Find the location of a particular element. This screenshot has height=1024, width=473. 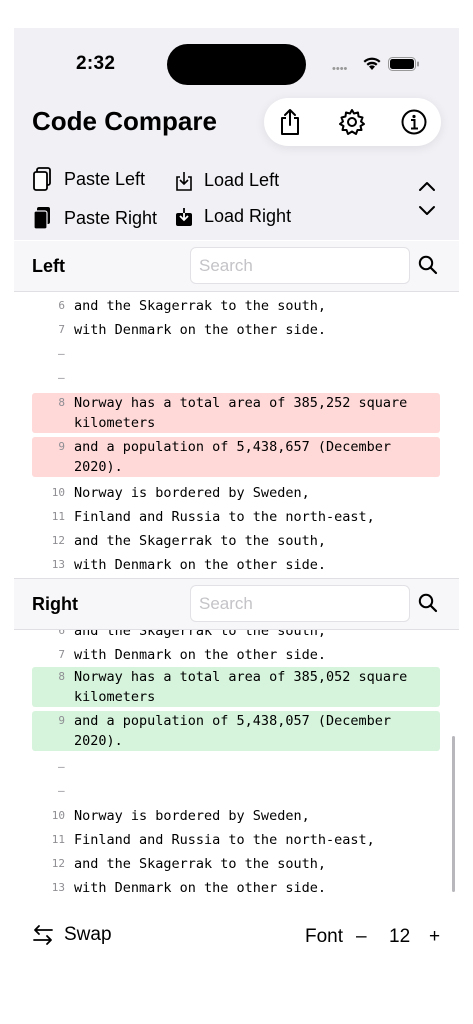

chevron-up-icon is located at coordinates (427, 186).